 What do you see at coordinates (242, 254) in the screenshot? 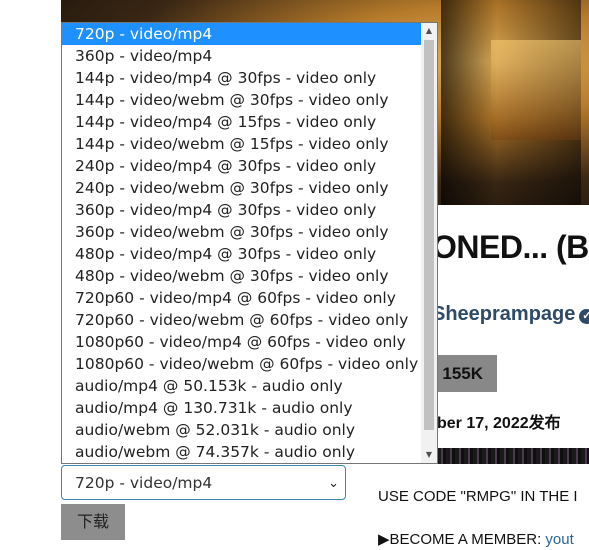
I see `format-option: 480p - video/mp4 @ 30fps - video only` at bounding box center [242, 254].